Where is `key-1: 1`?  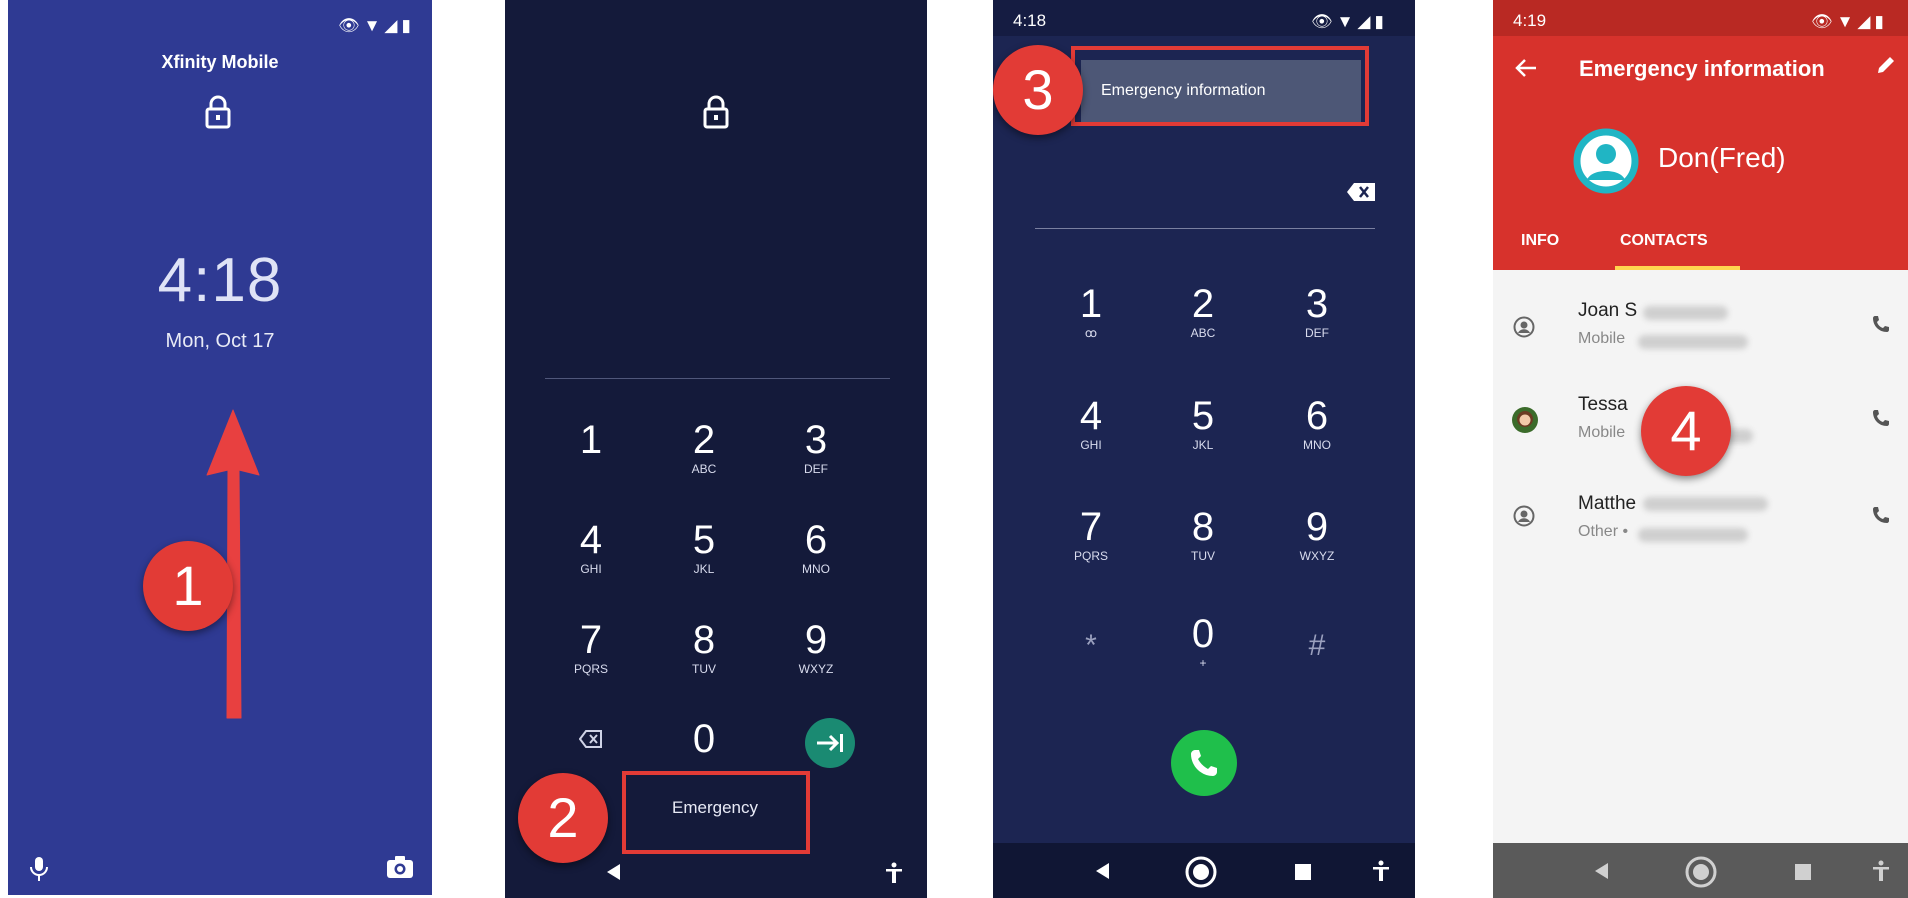
key-1: 1 is located at coordinates (591, 440).